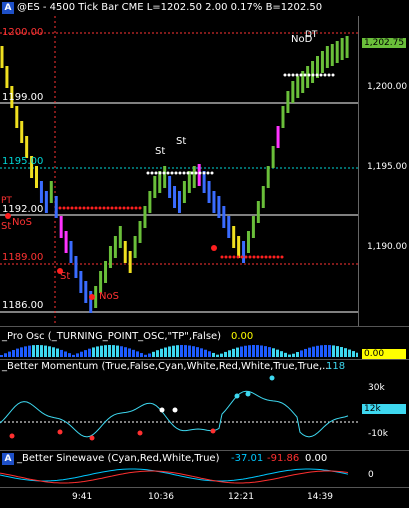 This screenshot has width=409, height=508. What do you see at coordinates (112, 336) in the screenshot?
I see `pro-osc-label: _Pro Osc (_TURNING_POINT_OSC,"TP",False)` at bounding box center [112, 336].